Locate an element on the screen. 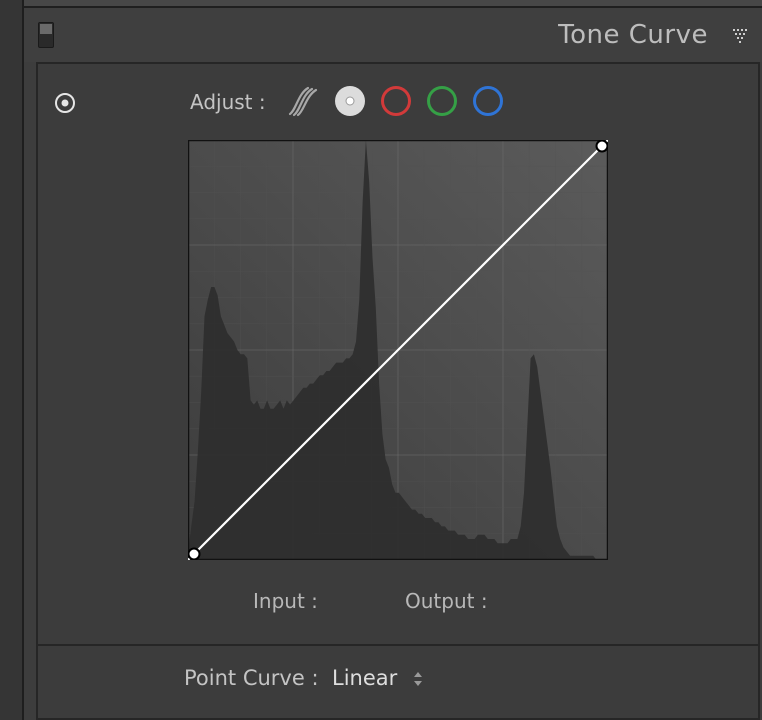  collapse-triangle-icon is located at coordinates (741, 36).